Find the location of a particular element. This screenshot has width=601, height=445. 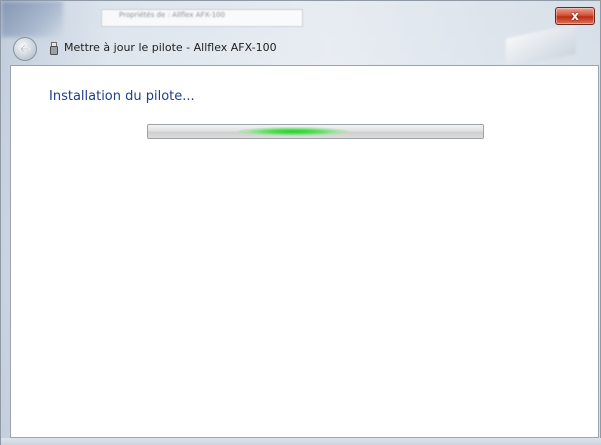

background-window-fragment-right is located at coordinates (541, 46).